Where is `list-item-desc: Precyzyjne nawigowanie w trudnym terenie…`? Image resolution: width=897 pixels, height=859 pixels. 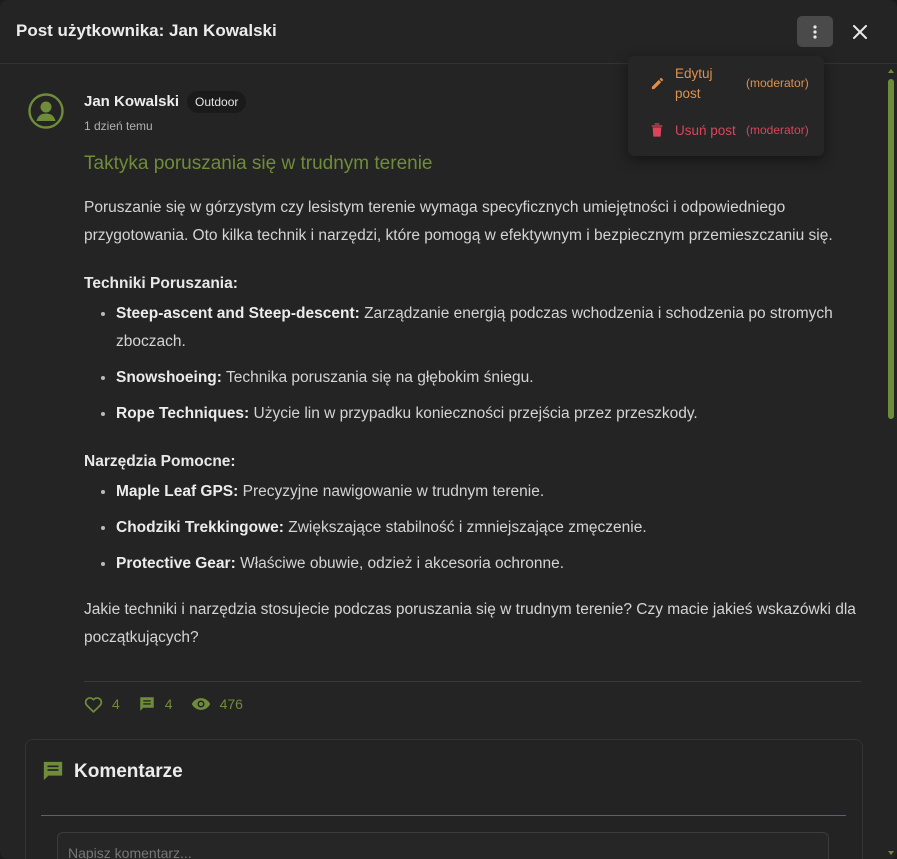
list-item-desc: Precyzyjne nawigowanie w trudnym terenie… is located at coordinates (393, 491).